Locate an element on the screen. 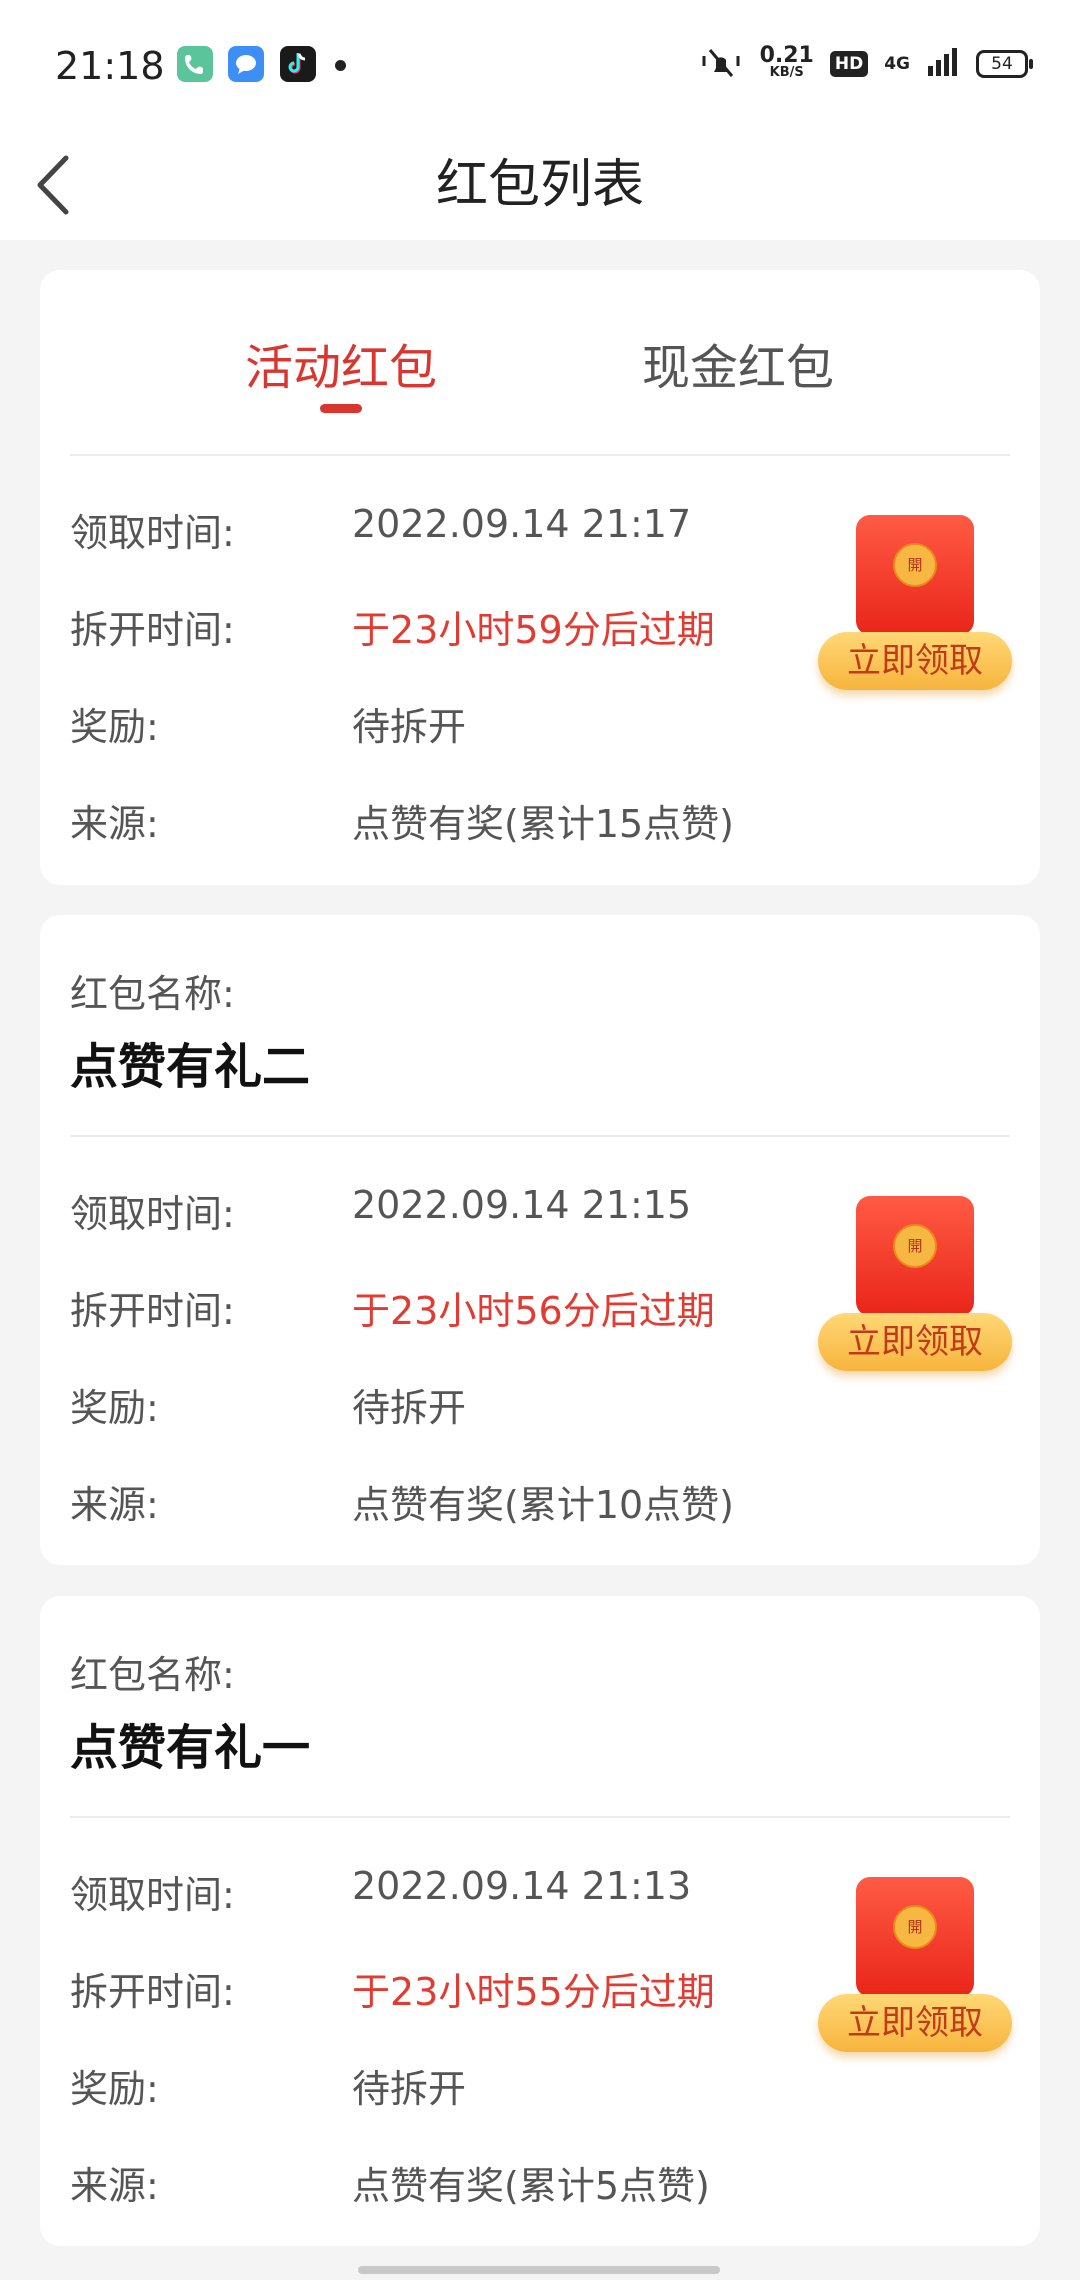 This screenshot has width=1080, height=2280. expire-countdown: 于23小时59分后过期 is located at coordinates (533, 630).